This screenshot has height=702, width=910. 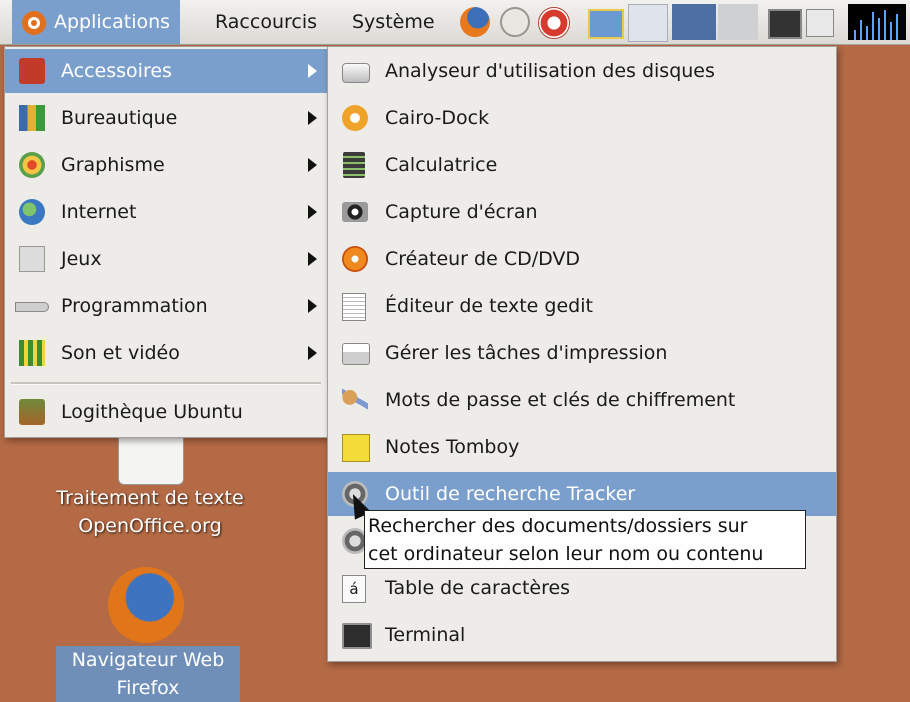 What do you see at coordinates (112, 22) in the screenshot?
I see `applications-menu-label: Applications` at bounding box center [112, 22].